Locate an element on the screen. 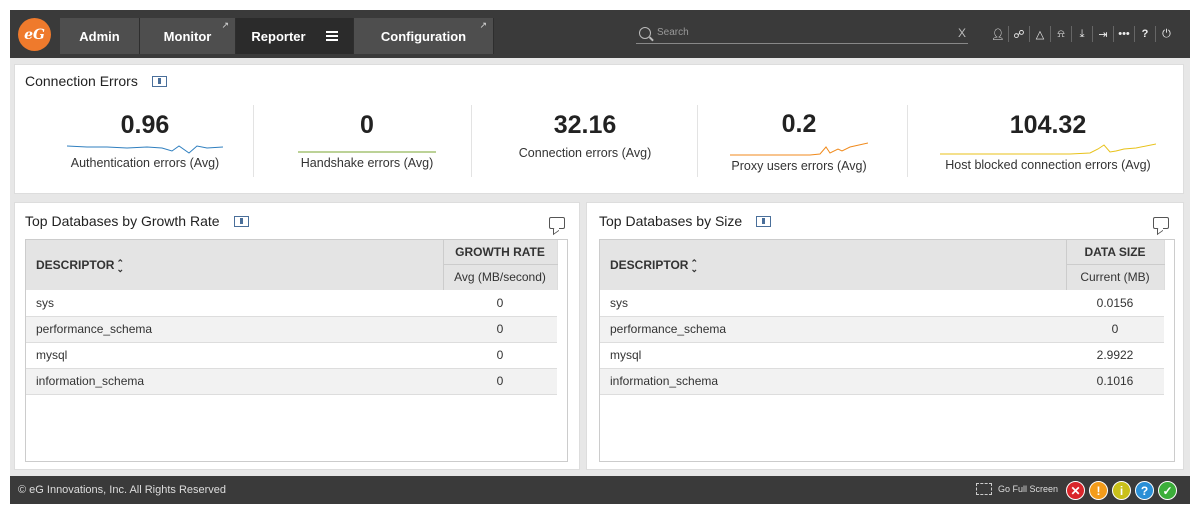 The image size is (1200, 514). link-icon: ☍ is located at coordinates (1019, 34).